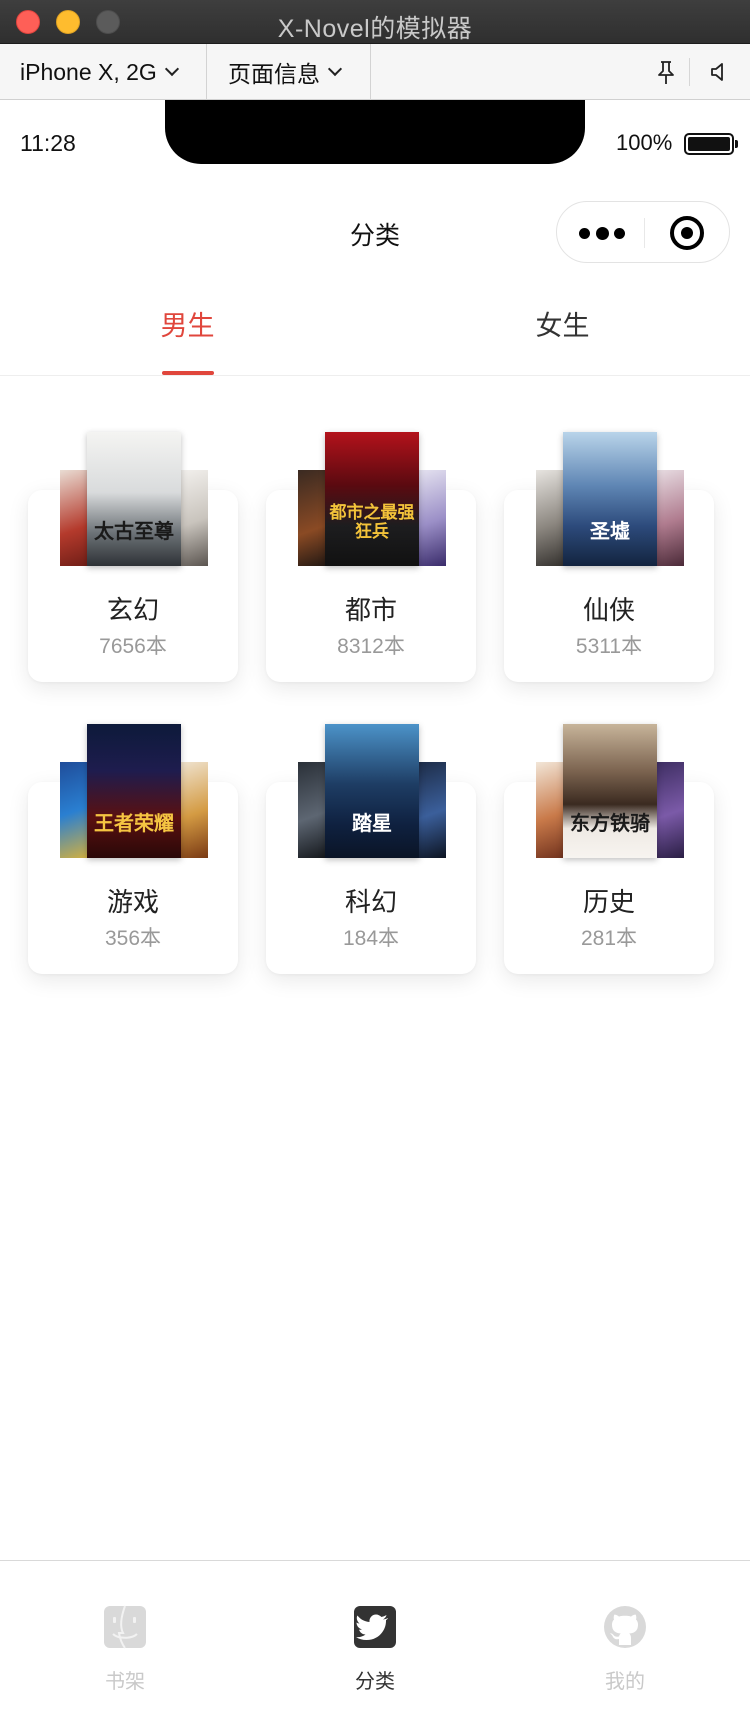 This screenshot has height=1722, width=750. I want to click on window-title: X-Novel的模拟器, so click(375, 29).